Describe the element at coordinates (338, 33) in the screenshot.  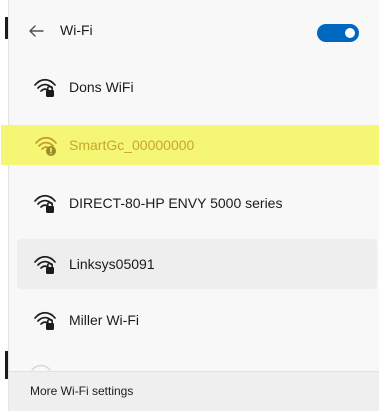
I see `wifi-toggle` at that location.